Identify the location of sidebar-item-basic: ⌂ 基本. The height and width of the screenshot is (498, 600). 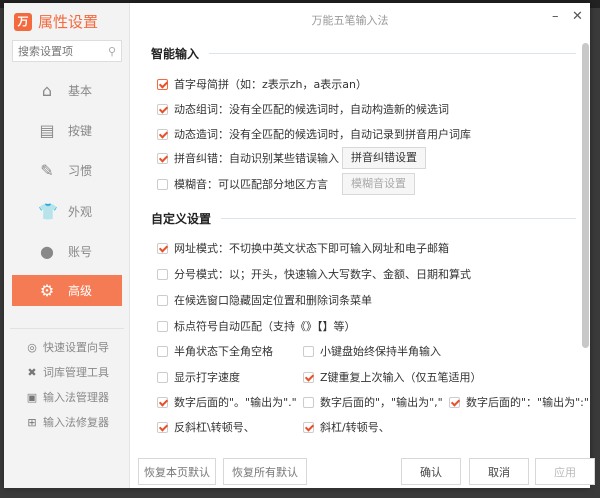
(67, 90).